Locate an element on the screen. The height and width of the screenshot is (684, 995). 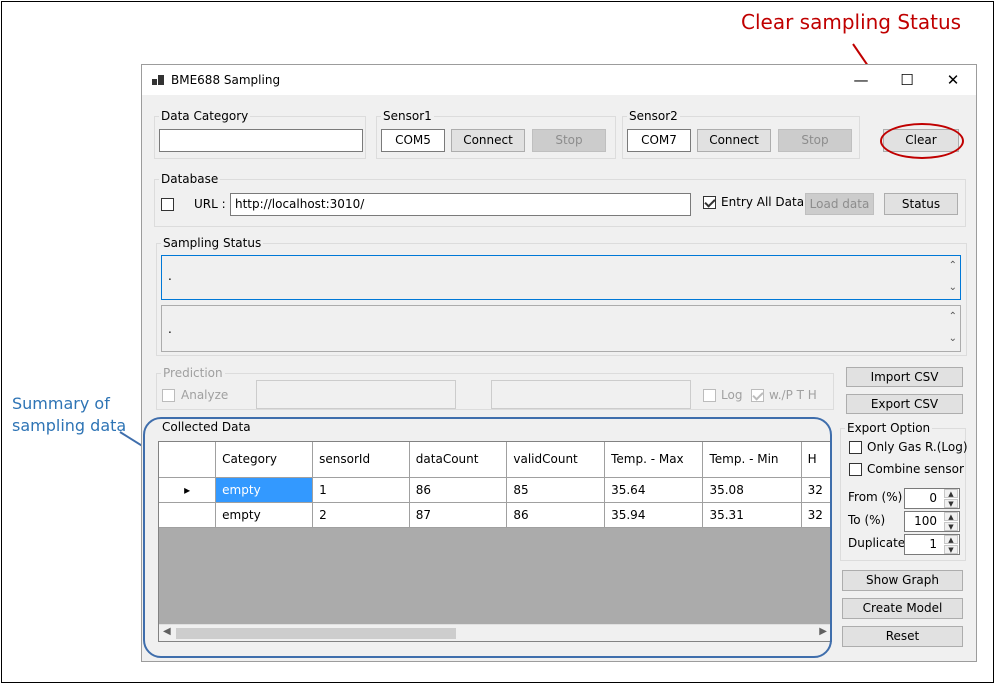
reset-button: Reset is located at coordinates (902, 636).